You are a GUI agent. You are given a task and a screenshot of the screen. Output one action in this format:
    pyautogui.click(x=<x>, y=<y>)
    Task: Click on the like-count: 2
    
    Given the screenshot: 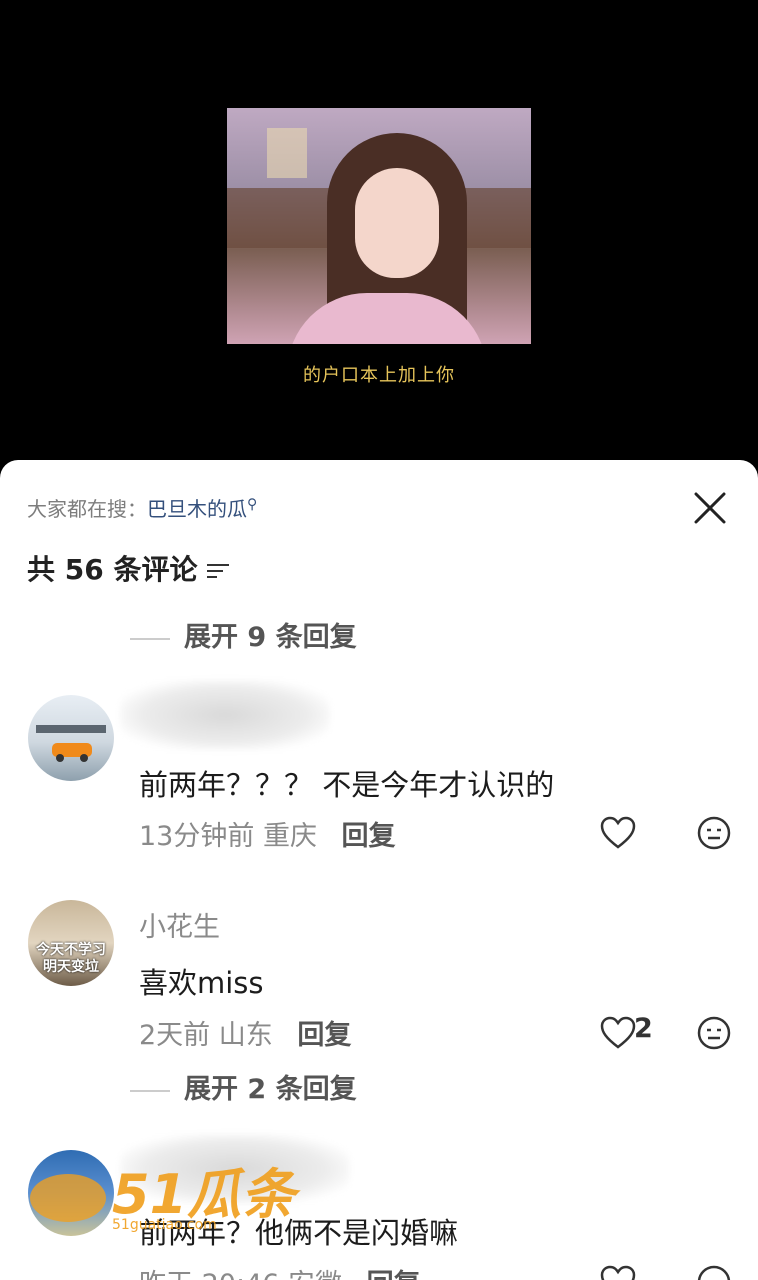 What is the action you would take?
    pyautogui.click(x=643, y=1028)
    